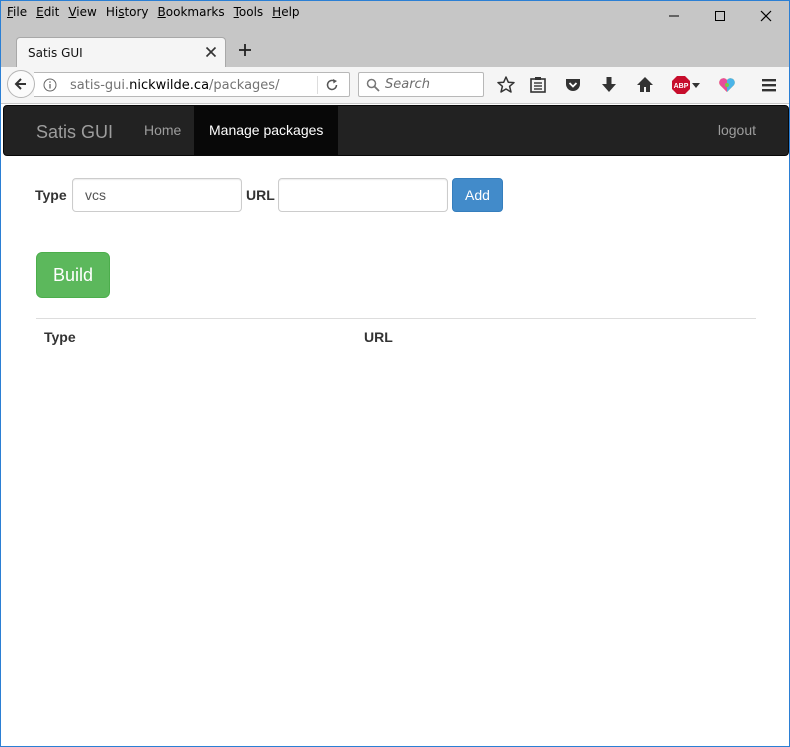  What do you see at coordinates (407, 84) in the screenshot?
I see `search-placeholder: Search` at bounding box center [407, 84].